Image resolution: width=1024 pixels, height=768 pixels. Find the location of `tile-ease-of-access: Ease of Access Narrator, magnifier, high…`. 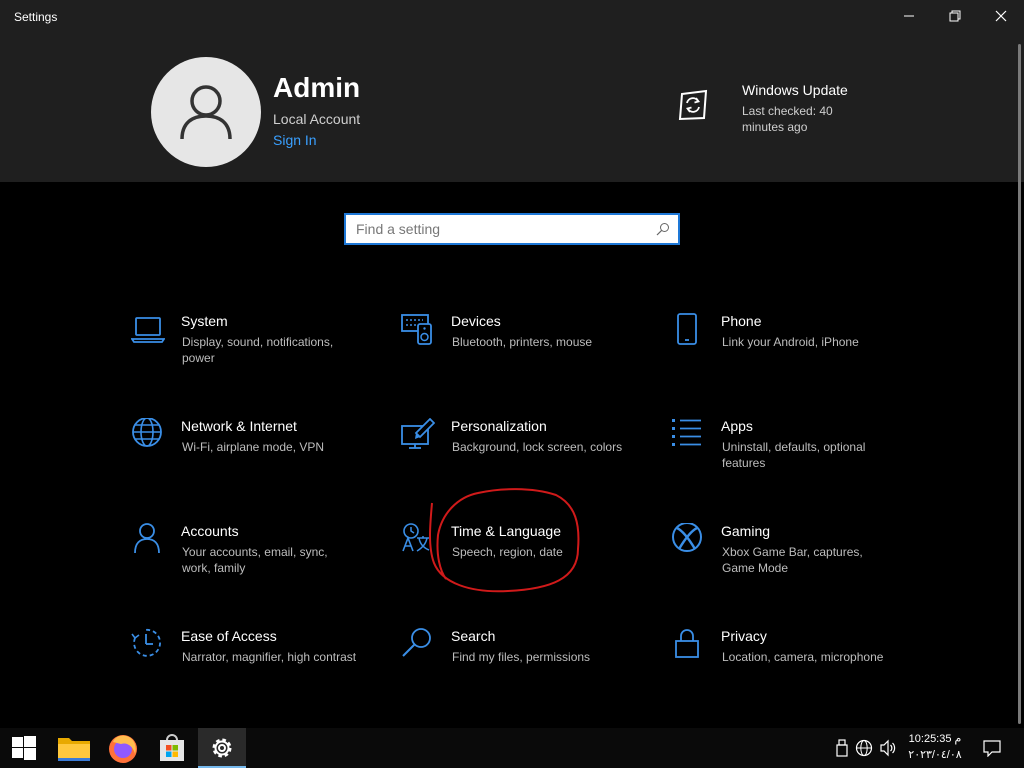

tile-ease-of-access: Ease of Access Narrator, magnifier, high… is located at coordinates (256, 668).